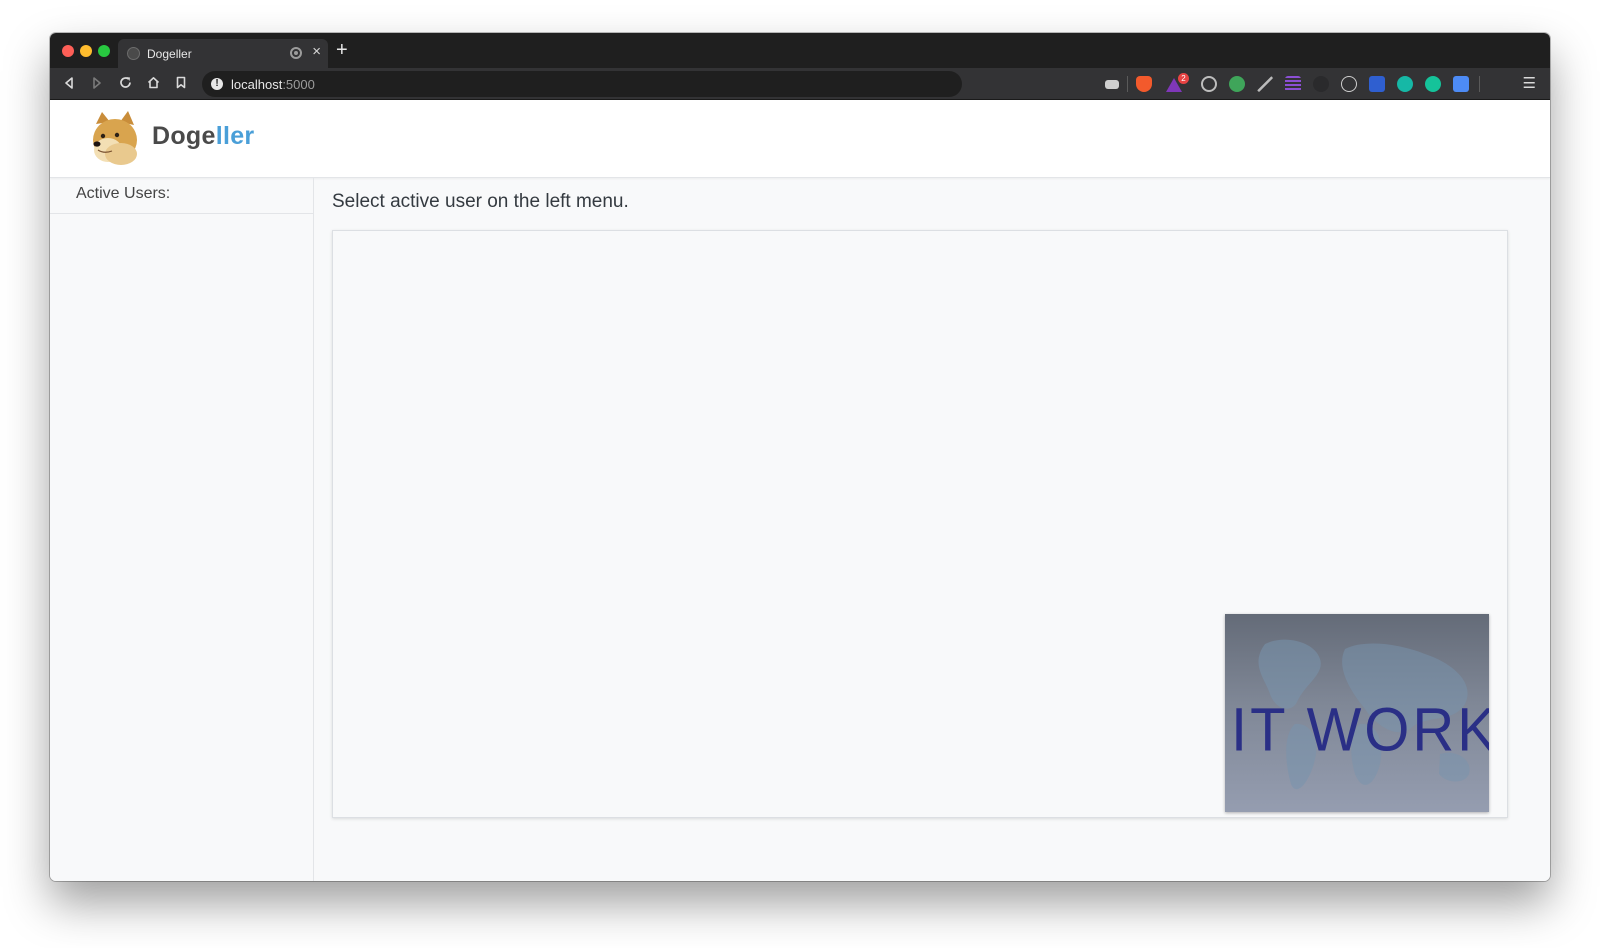 This screenshot has width=1600, height=948. I want to click on tab-strip: Dogeller × +, so click(800, 50).